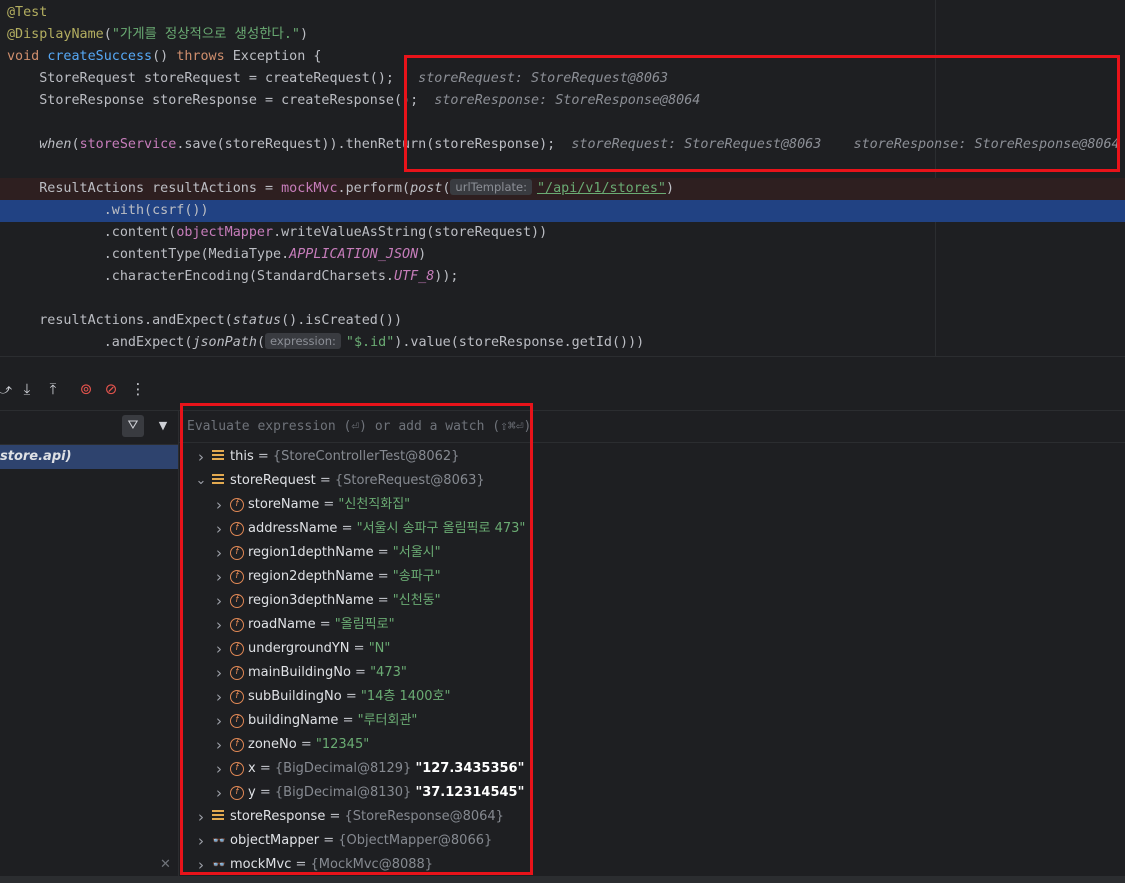  Describe the element at coordinates (53, 389) in the screenshot. I see `step-out-icon: ⤒` at that location.